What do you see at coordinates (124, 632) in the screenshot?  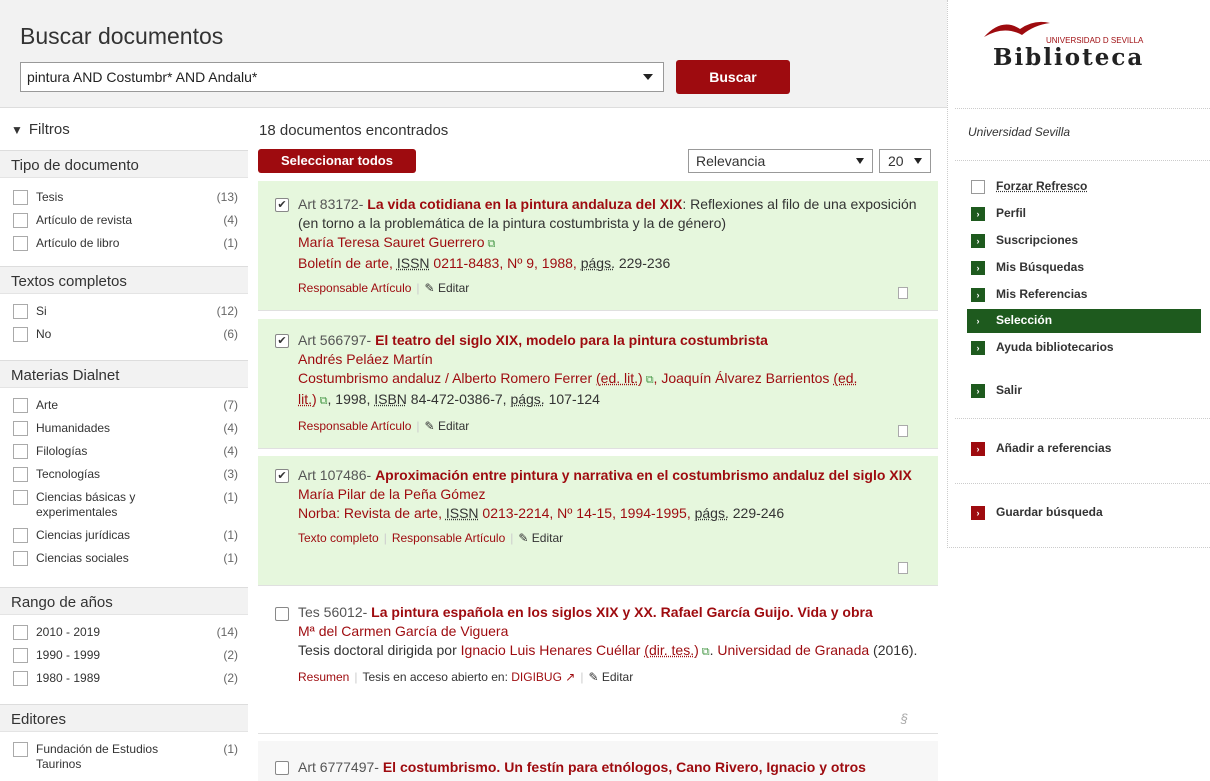 I see `filter-item: 2010 - 2019 (14)` at bounding box center [124, 632].